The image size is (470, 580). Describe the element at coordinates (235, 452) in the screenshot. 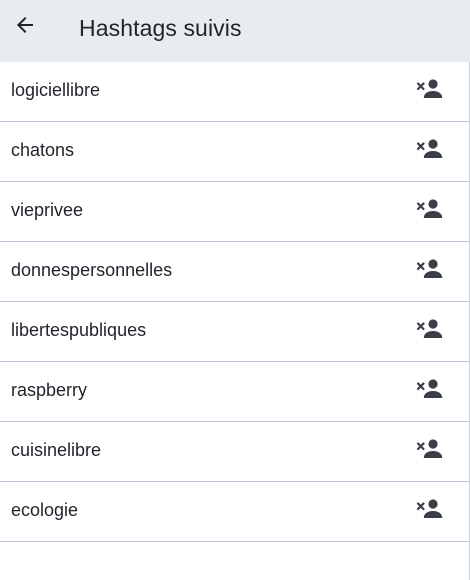

I see `hashtag-row: cuisinelibre` at that location.